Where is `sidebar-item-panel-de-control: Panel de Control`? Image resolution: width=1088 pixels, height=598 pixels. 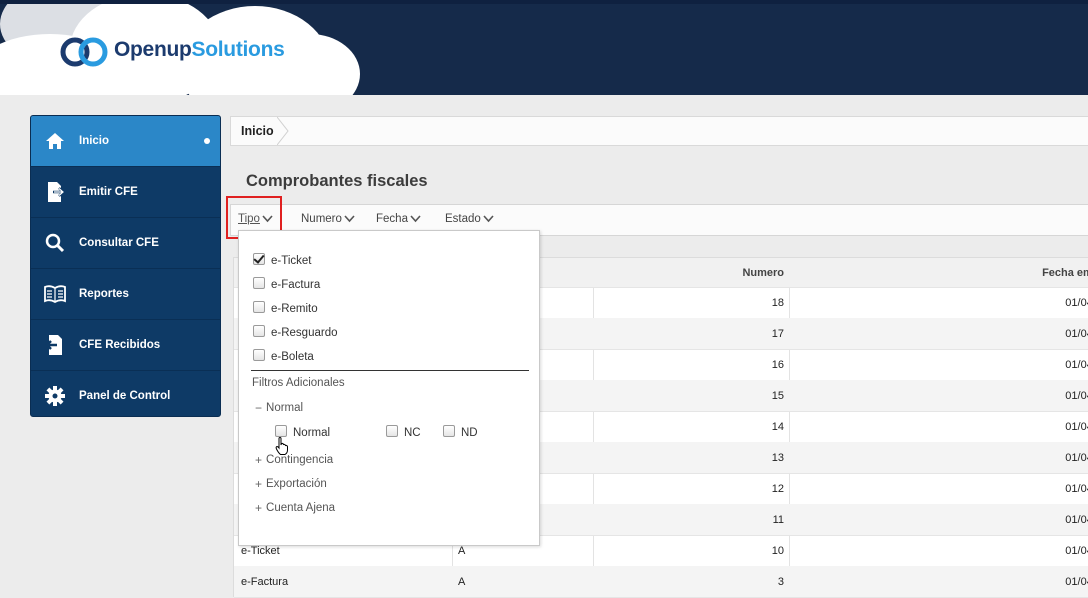 sidebar-item-panel-de-control: Panel de Control is located at coordinates (125, 393).